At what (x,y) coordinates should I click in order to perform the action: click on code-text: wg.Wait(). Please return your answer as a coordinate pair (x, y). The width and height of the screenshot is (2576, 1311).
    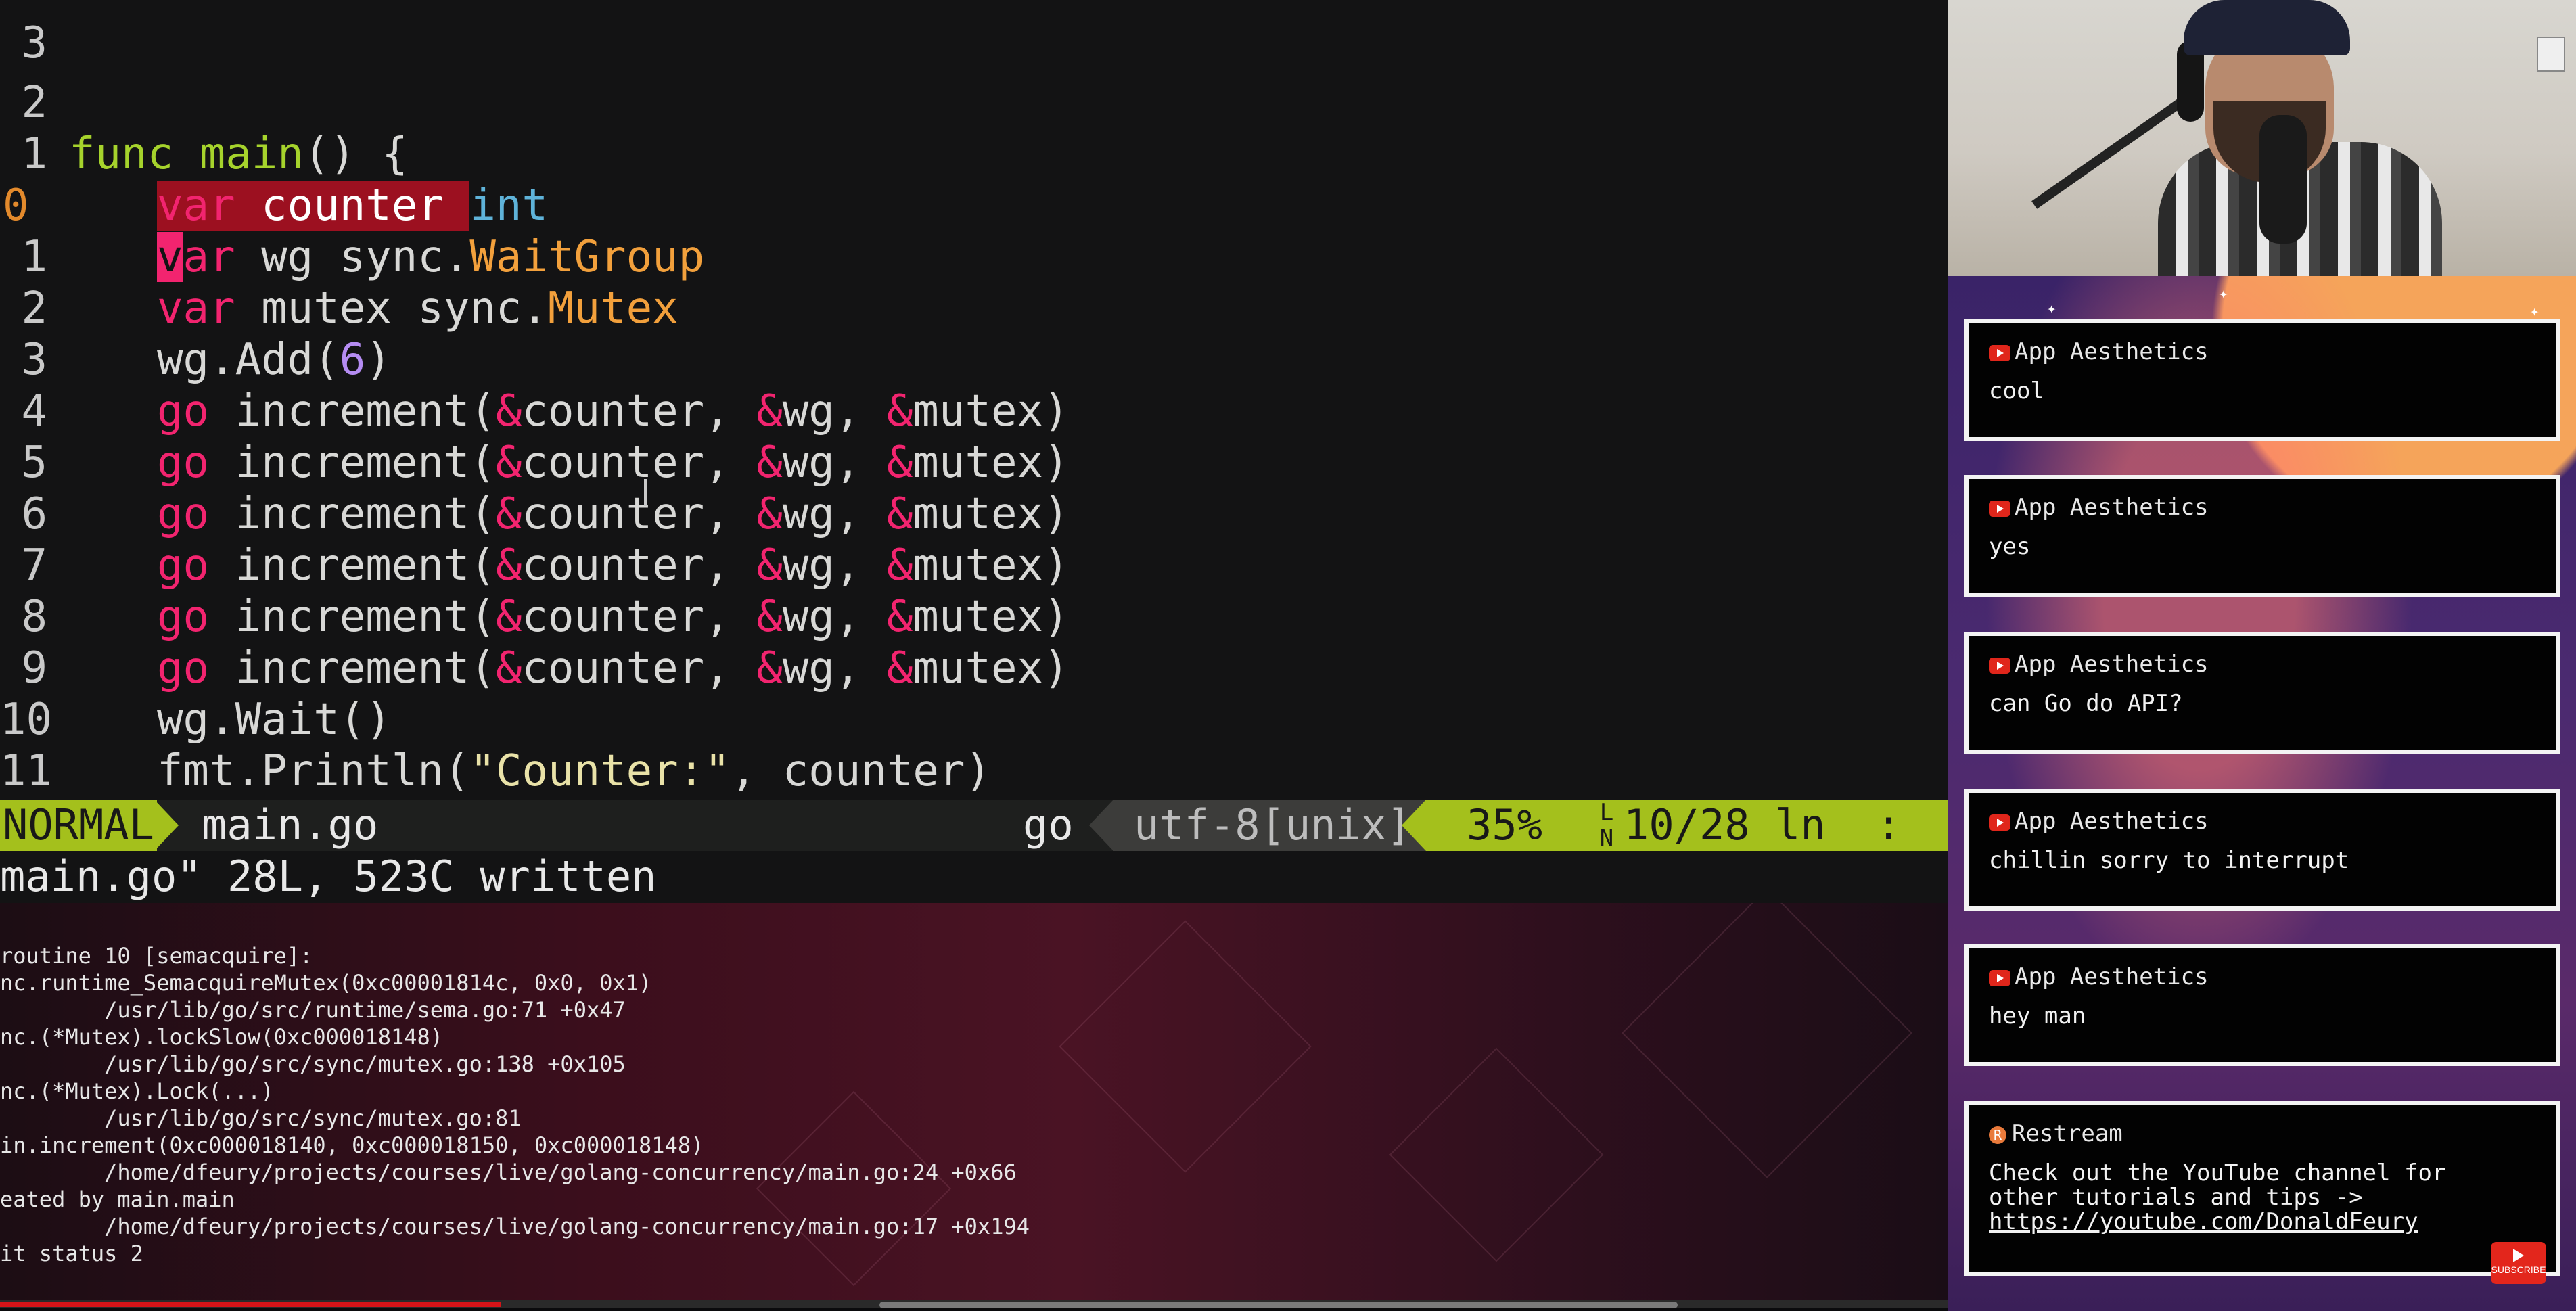
    Looking at the image, I should click on (274, 720).